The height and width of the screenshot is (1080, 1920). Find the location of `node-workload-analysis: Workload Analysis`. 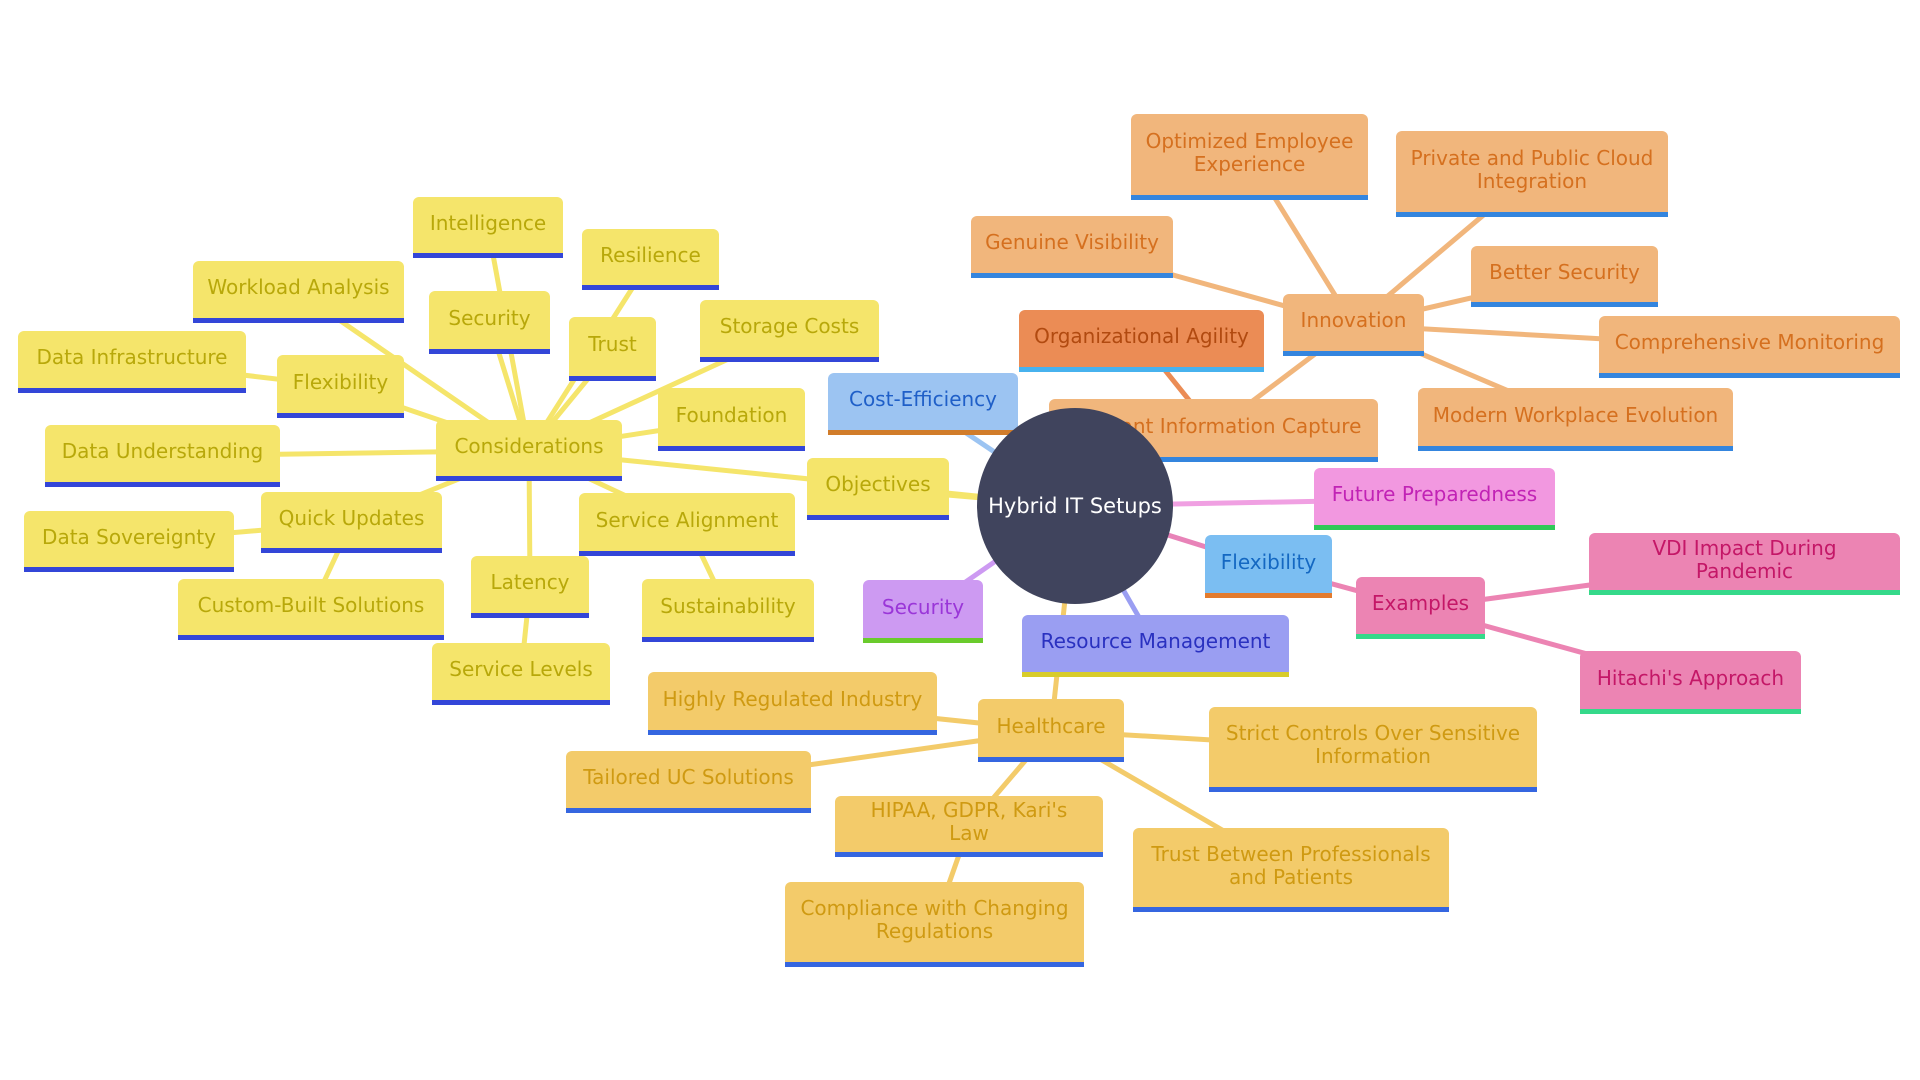

node-workload-analysis: Workload Analysis is located at coordinates (298, 292).